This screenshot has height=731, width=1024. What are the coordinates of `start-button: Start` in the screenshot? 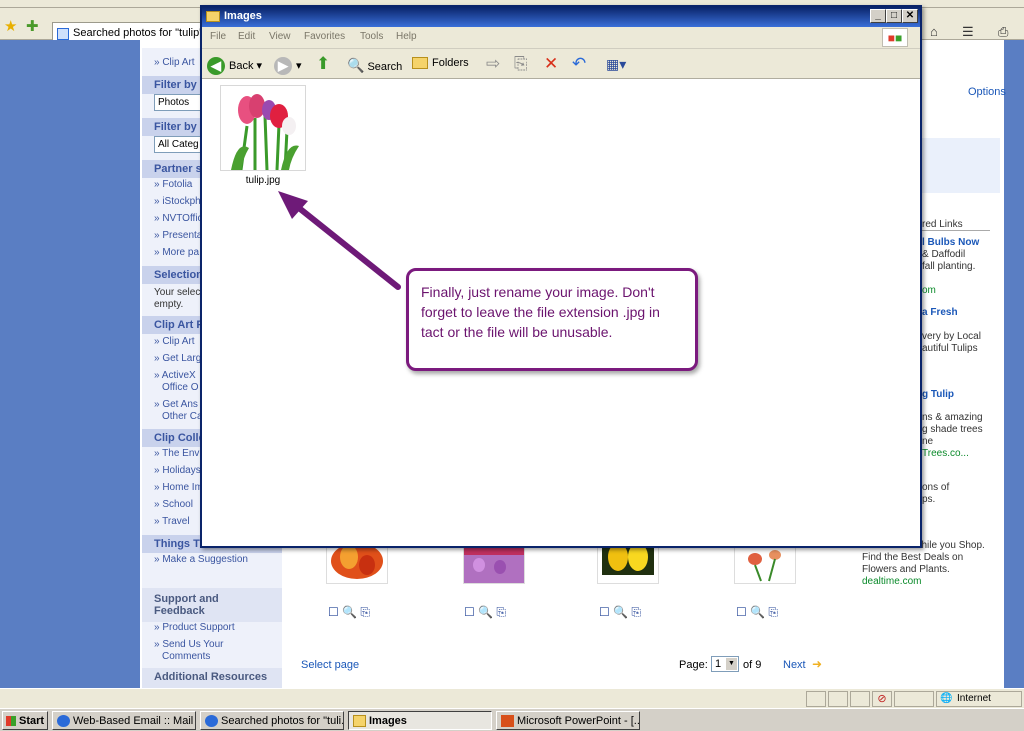 It's located at (25, 720).